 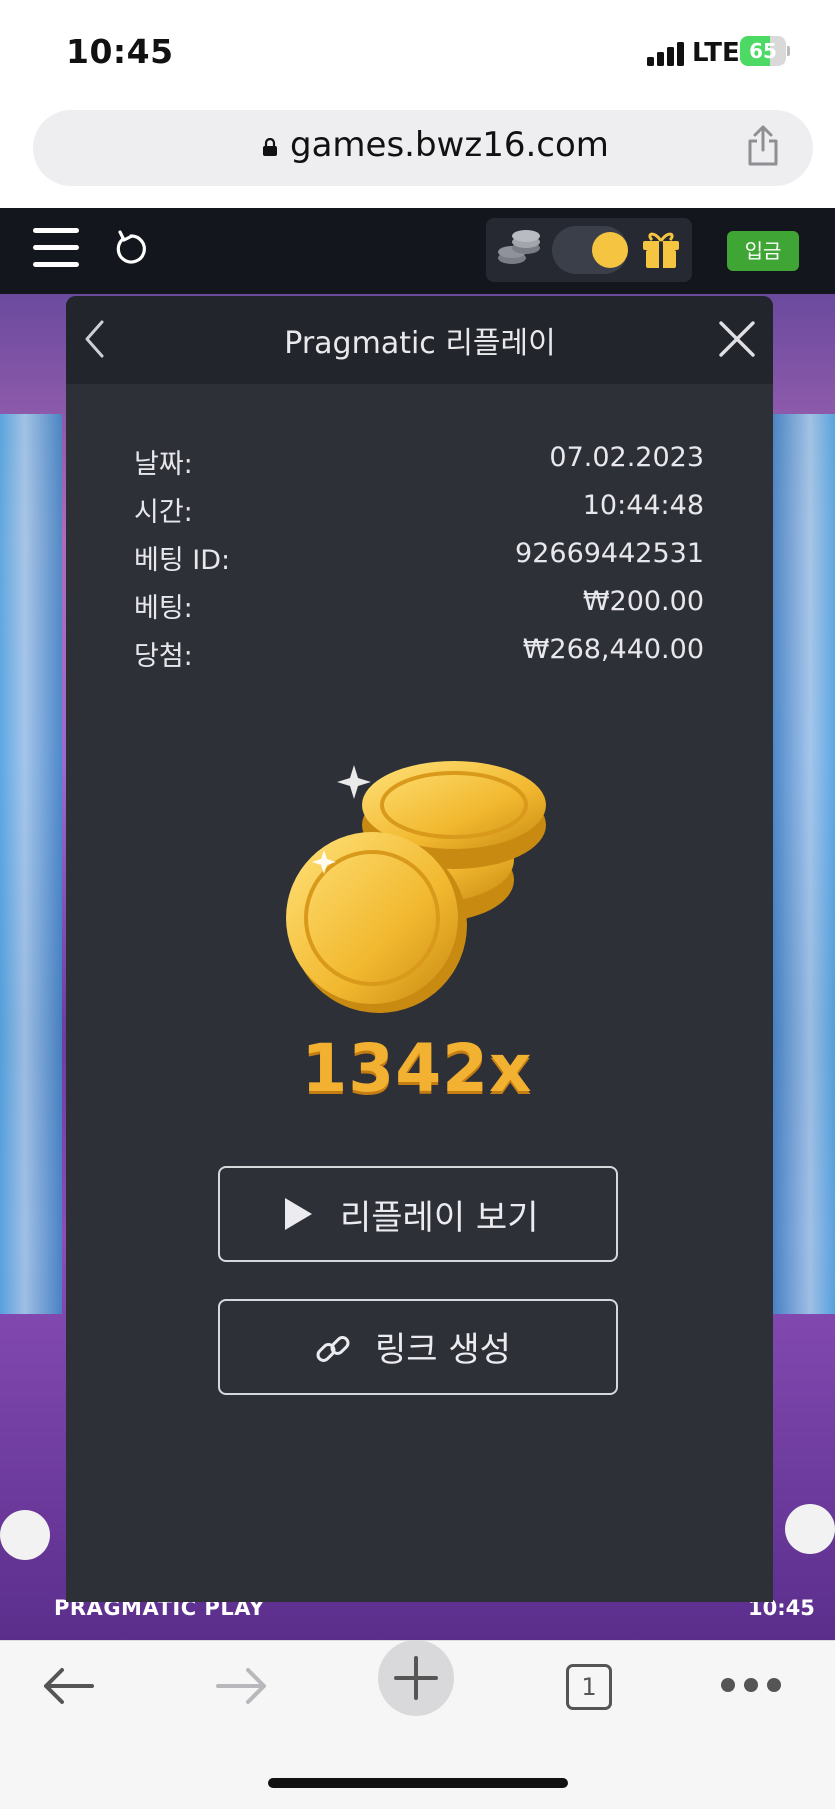 What do you see at coordinates (163, 608) in the screenshot?
I see `bet-label: 베팅:` at bounding box center [163, 608].